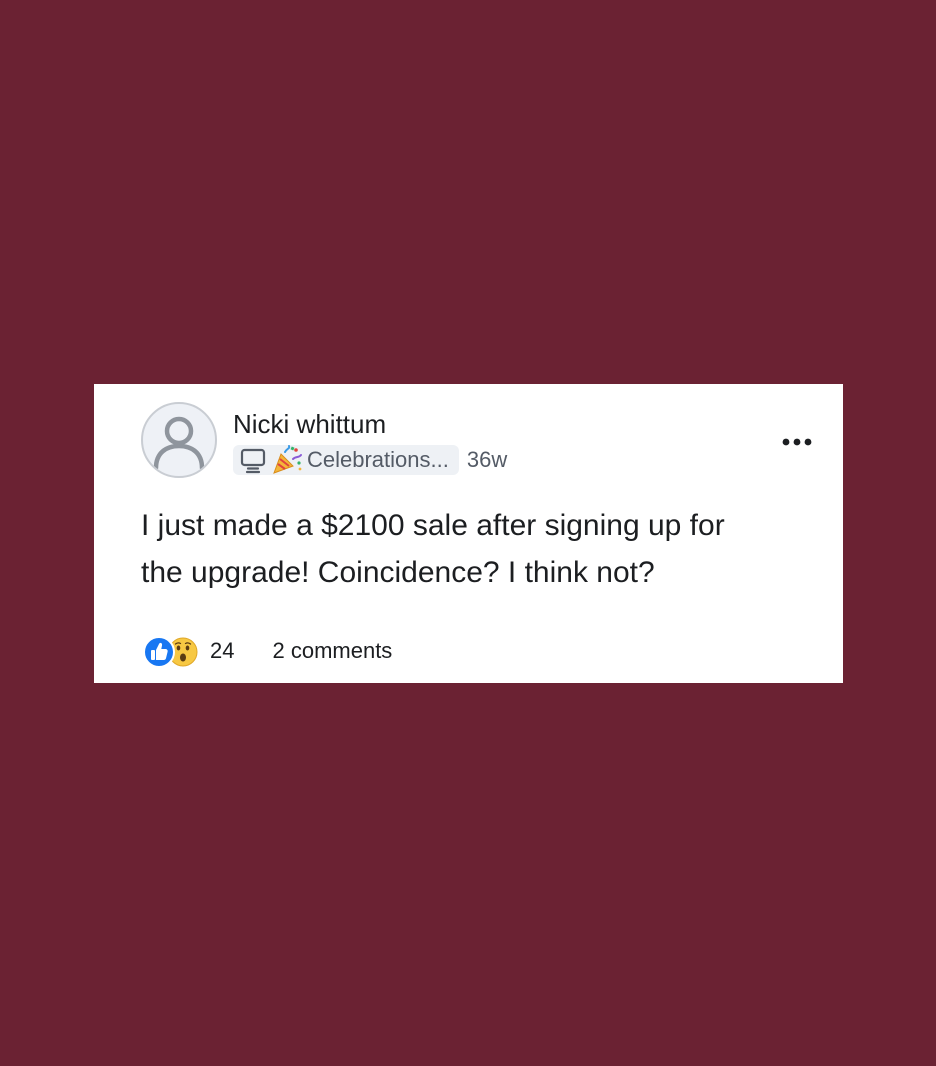 The height and width of the screenshot is (1066, 936). What do you see at coordinates (159, 652) in the screenshot?
I see `like-icon` at bounding box center [159, 652].